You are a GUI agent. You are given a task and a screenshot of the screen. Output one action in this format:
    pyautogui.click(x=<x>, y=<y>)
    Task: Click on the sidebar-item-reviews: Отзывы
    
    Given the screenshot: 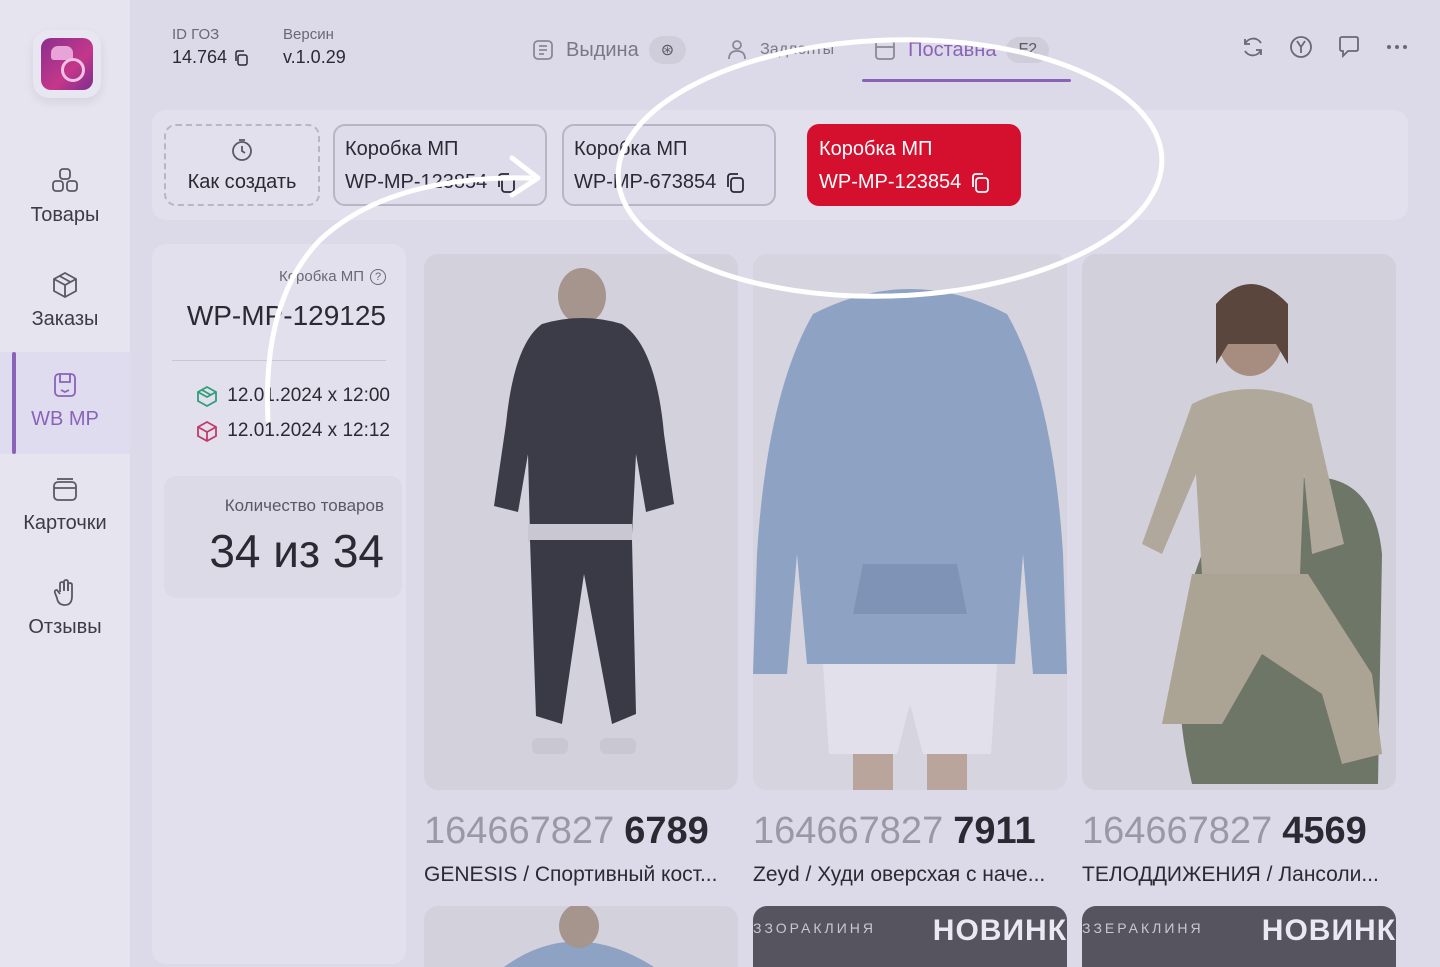 What is the action you would take?
    pyautogui.click(x=65, y=608)
    